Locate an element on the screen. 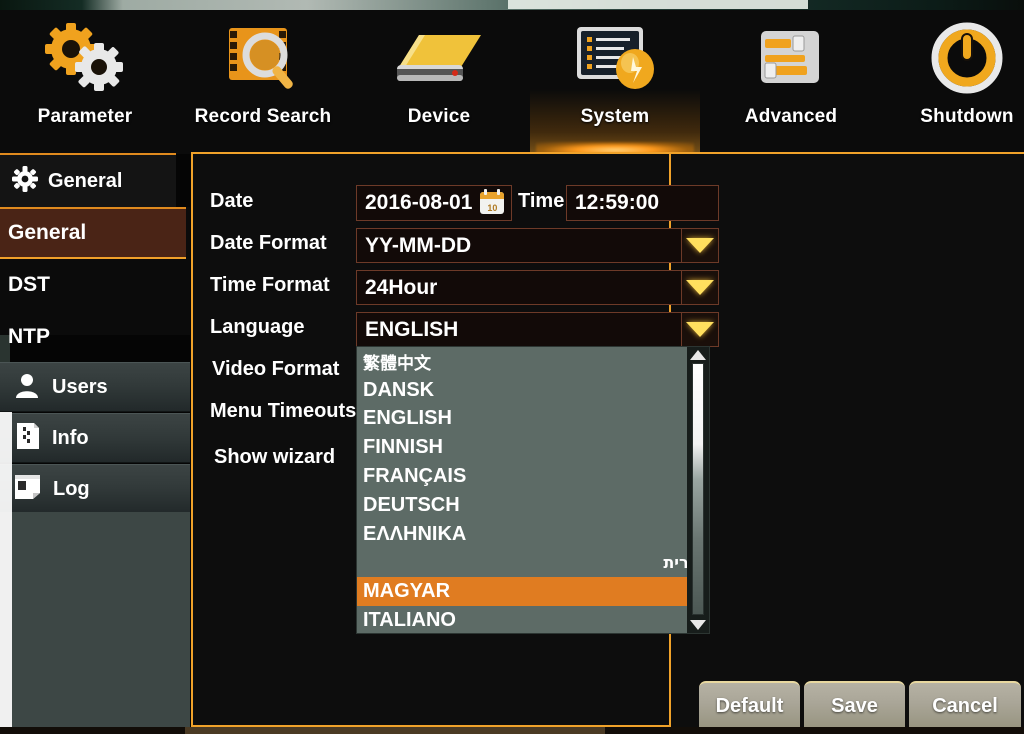 This screenshot has height=734, width=1024. language-select: ENGLISH is located at coordinates (537, 329).